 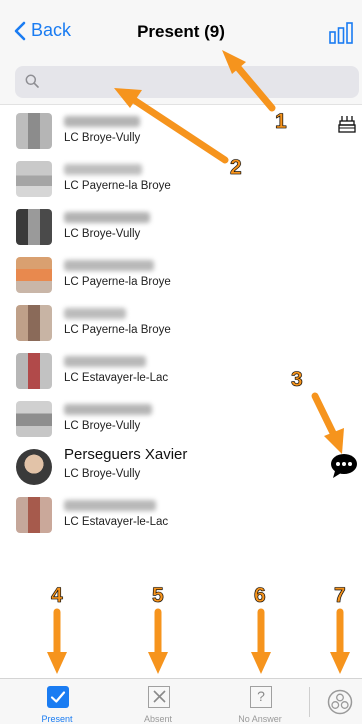 What do you see at coordinates (32, 81) in the screenshot?
I see `search-icon` at bounding box center [32, 81].